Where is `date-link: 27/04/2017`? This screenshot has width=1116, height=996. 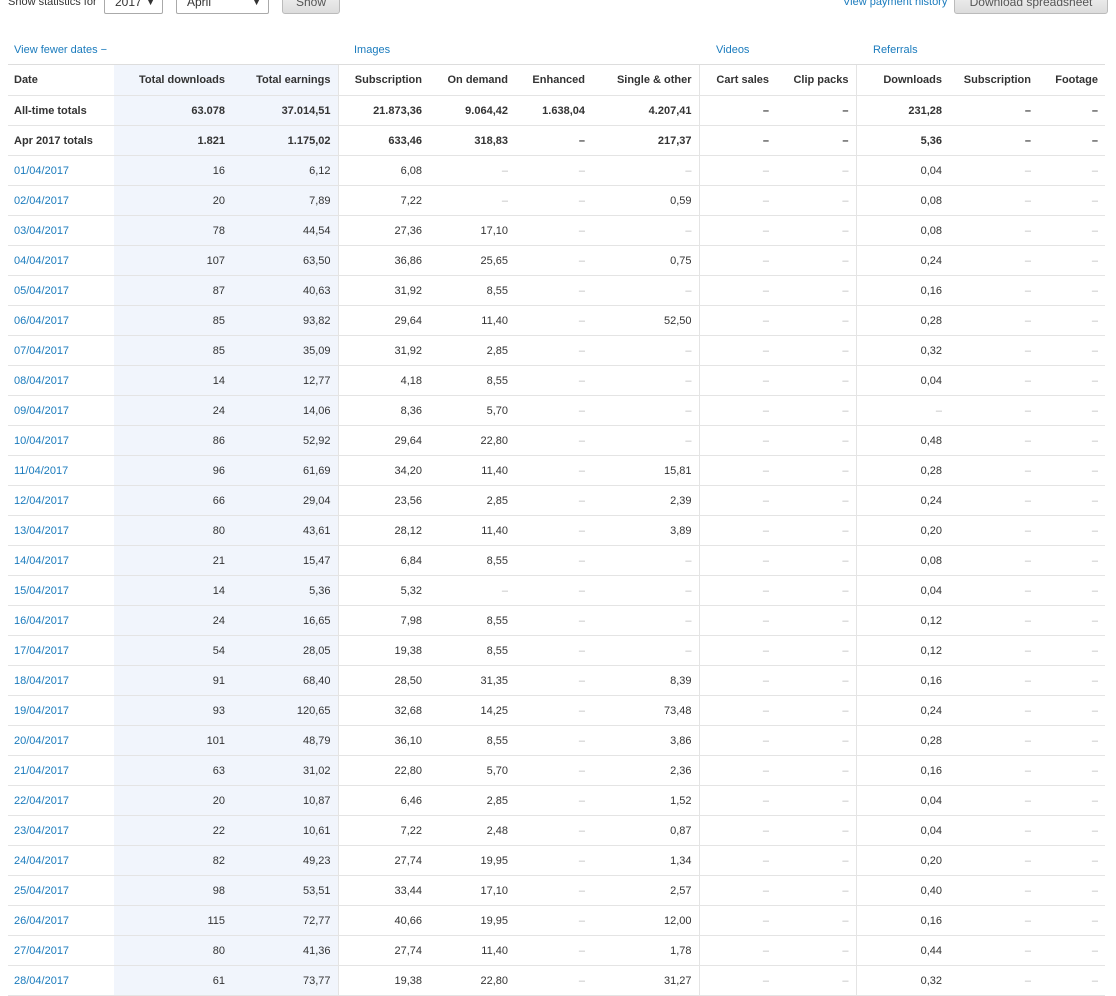 date-link: 27/04/2017 is located at coordinates (61, 950).